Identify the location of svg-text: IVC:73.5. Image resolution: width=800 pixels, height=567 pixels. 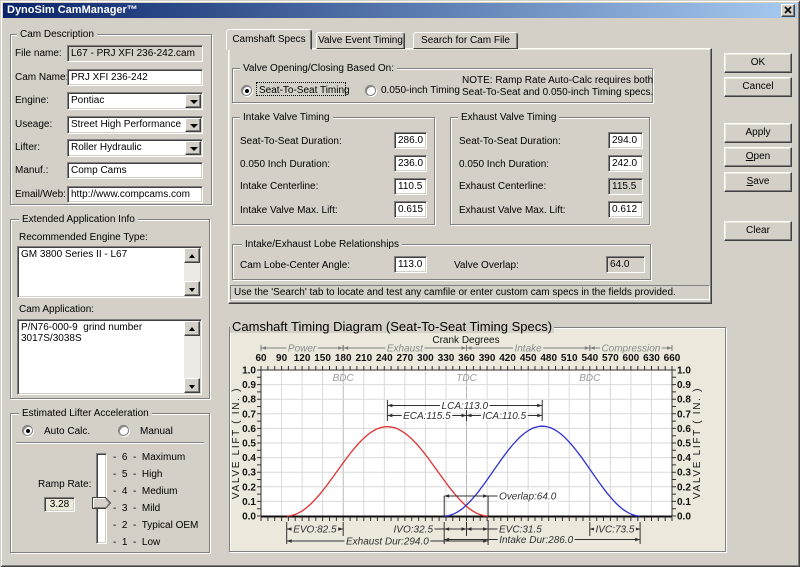
(615, 530).